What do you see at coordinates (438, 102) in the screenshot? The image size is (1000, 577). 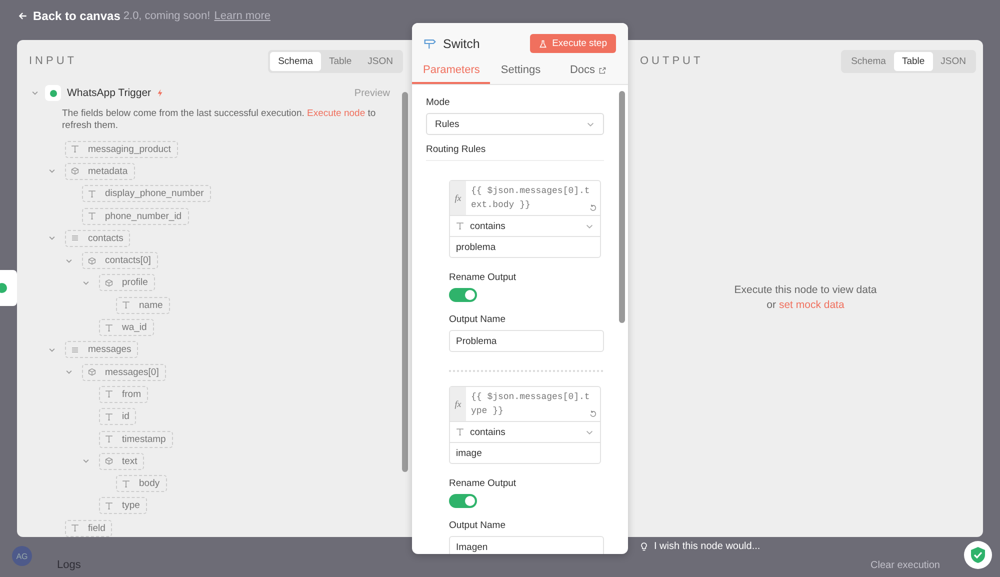 I see `field-label: Mode` at bounding box center [438, 102].